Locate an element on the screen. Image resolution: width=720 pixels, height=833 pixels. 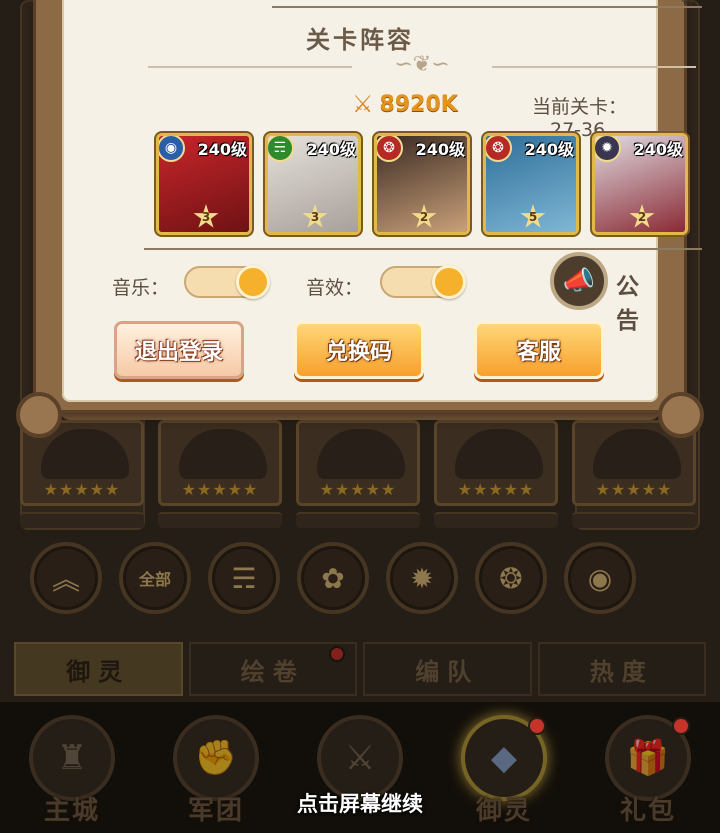
scroll-ornament-right is located at coordinates (681, 415).